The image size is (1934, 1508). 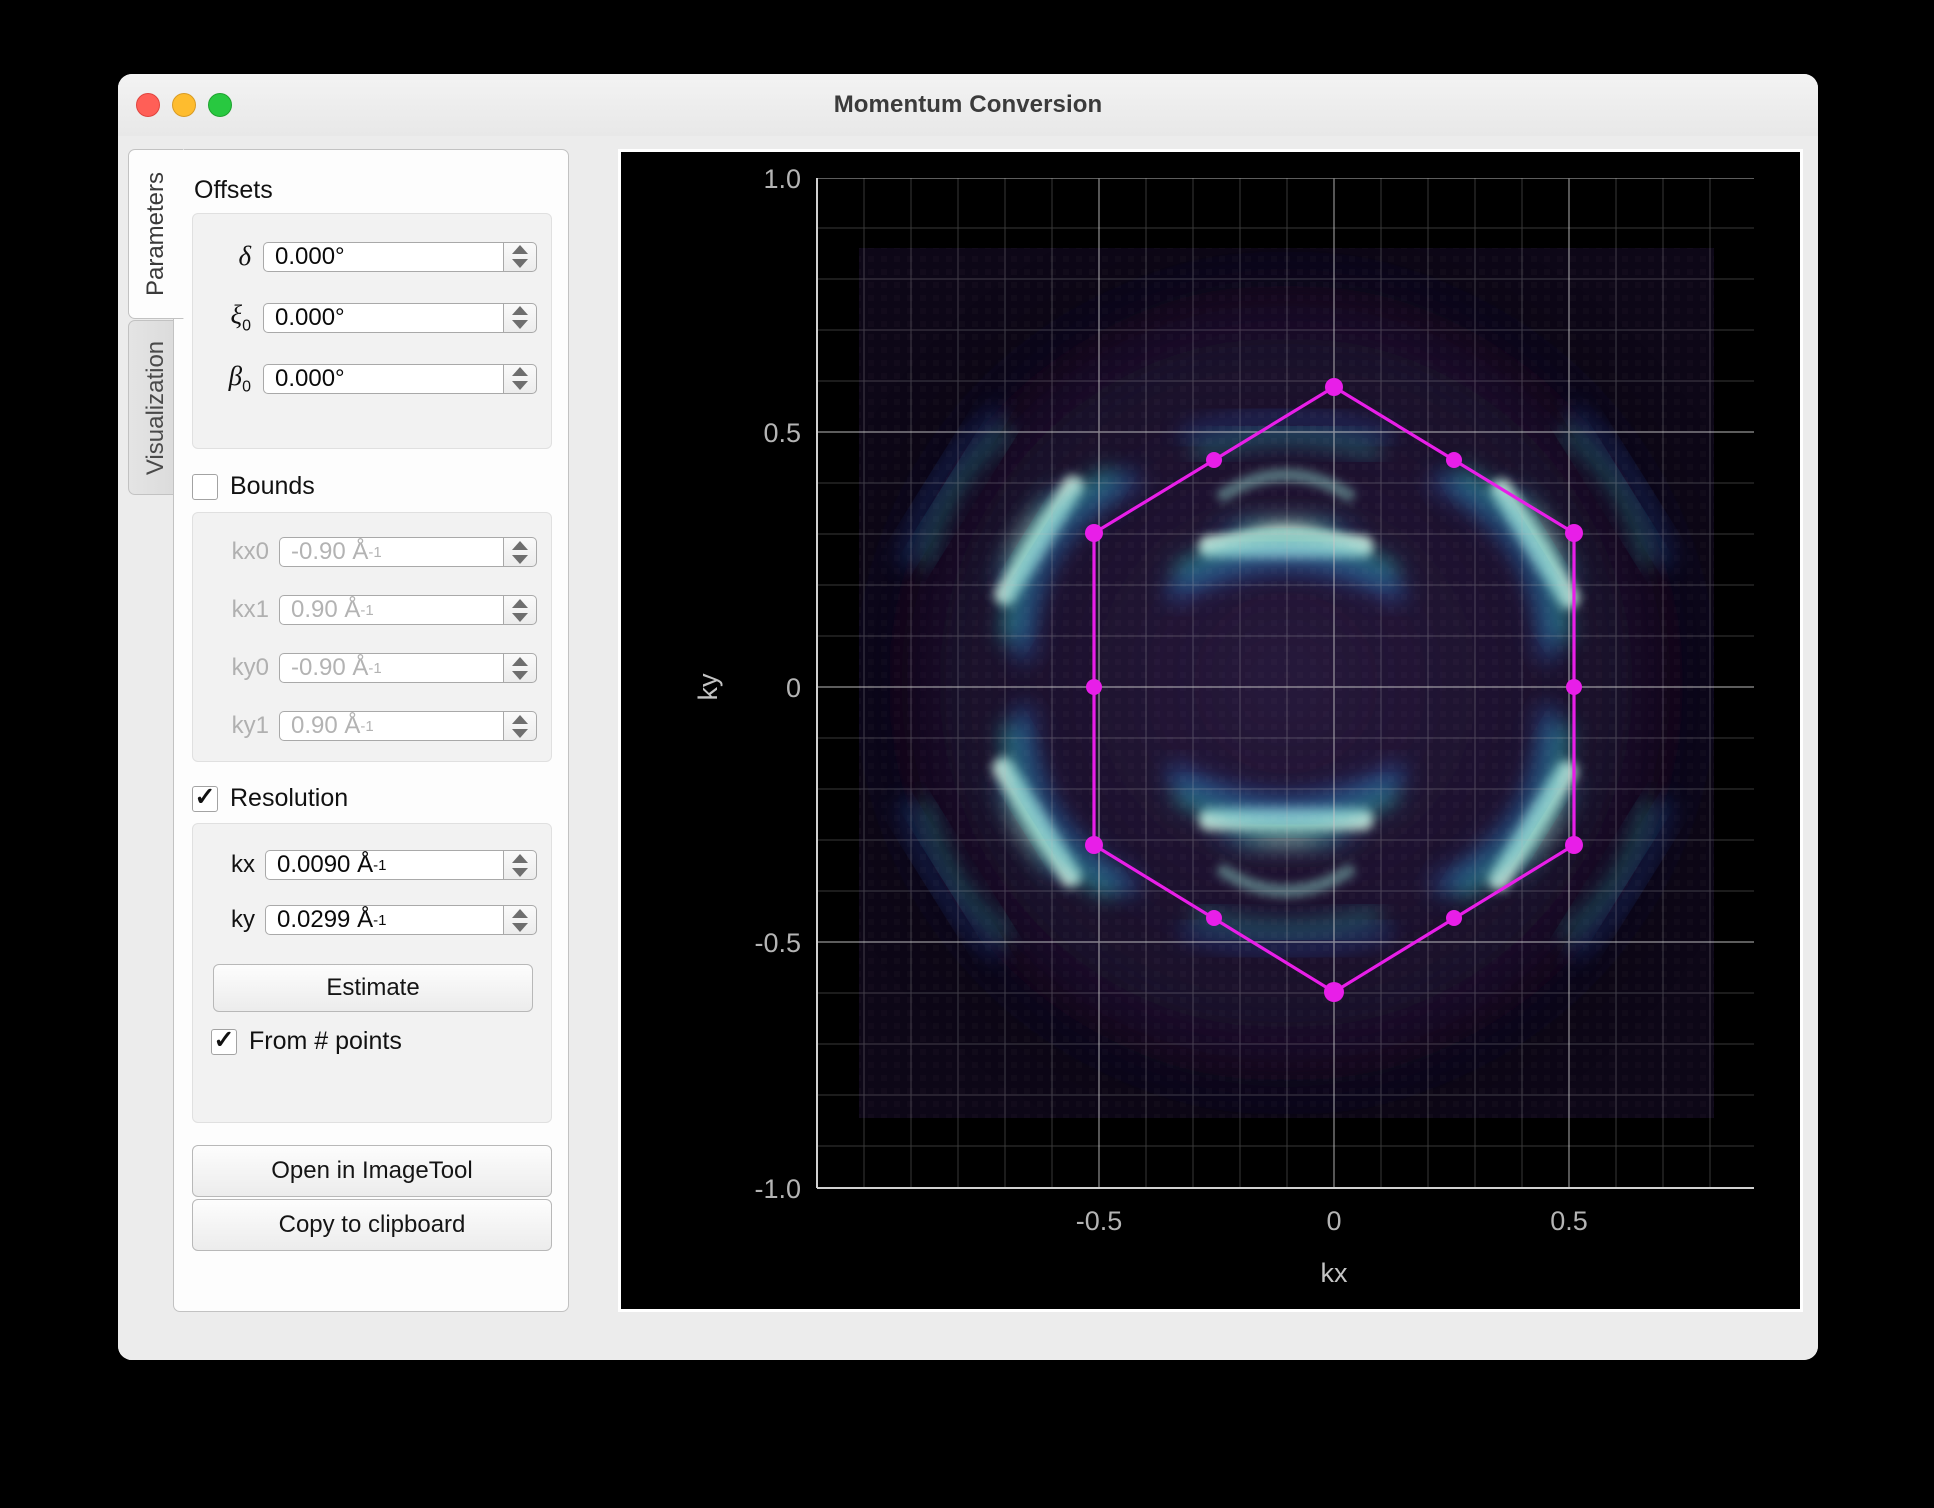 I want to click on resolution-kx-row: kx 0.0090 Å -1, so click(x=372, y=865).